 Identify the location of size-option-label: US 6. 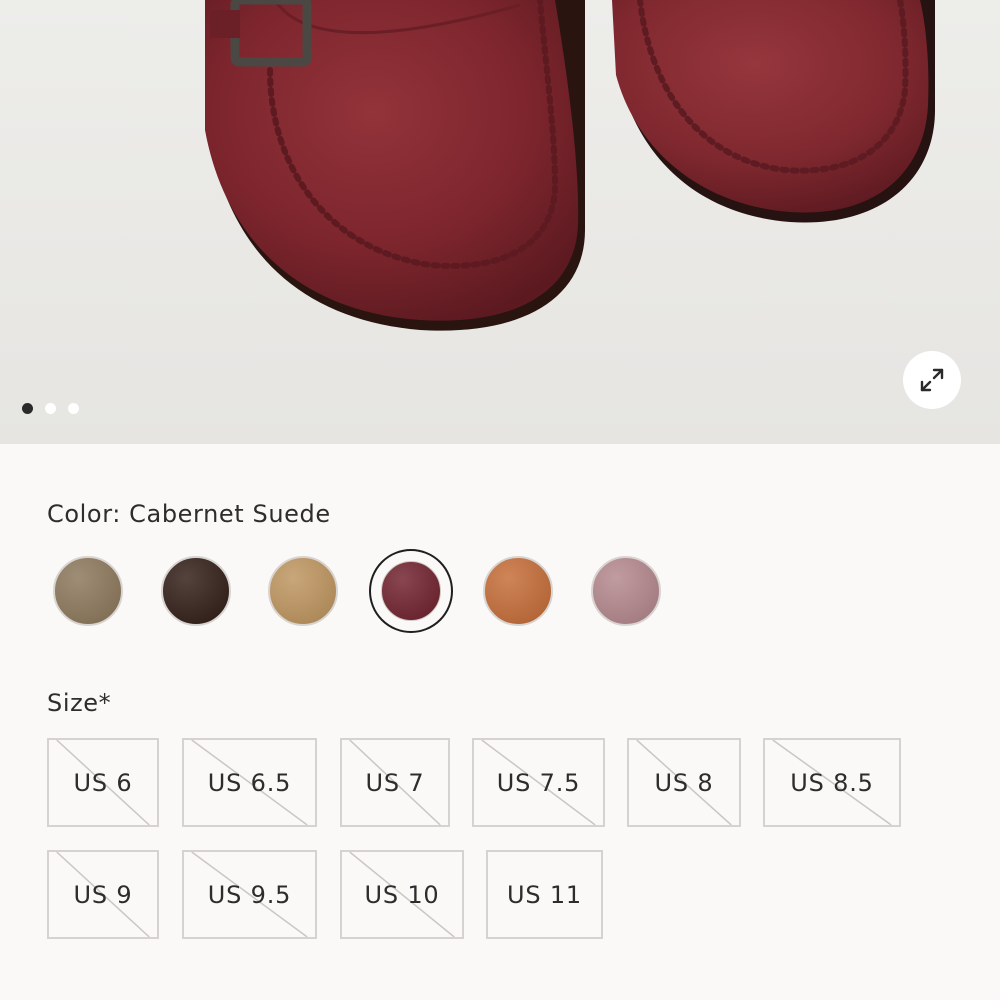
(103, 782).